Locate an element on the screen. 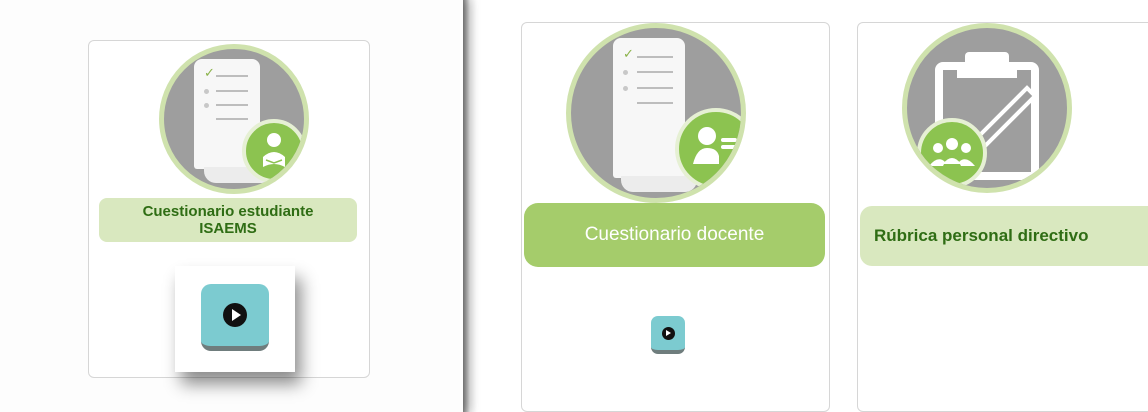  document-teacher-icon: ✓ is located at coordinates (656, 113).